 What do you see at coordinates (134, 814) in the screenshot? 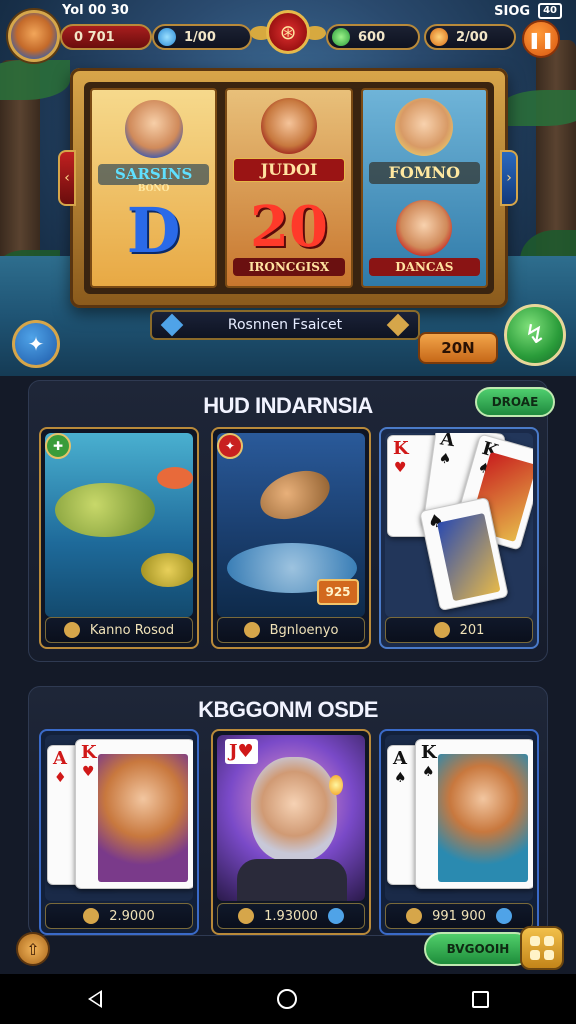
I see `playing-card: K ♥` at bounding box center [134, 814].